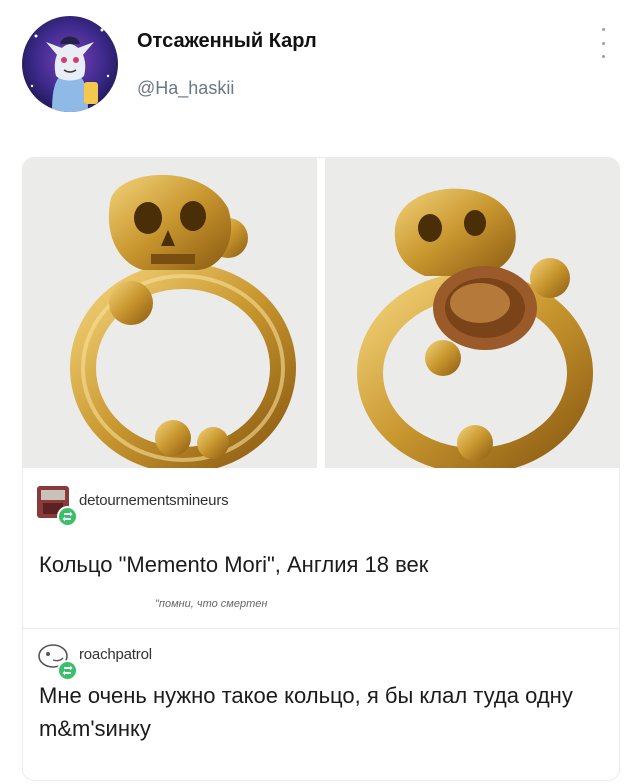  What do you see at coordinates (115, 654) in the screenshot?
I see `blog-name: roachpatrol` at bounding box center [115, 654].